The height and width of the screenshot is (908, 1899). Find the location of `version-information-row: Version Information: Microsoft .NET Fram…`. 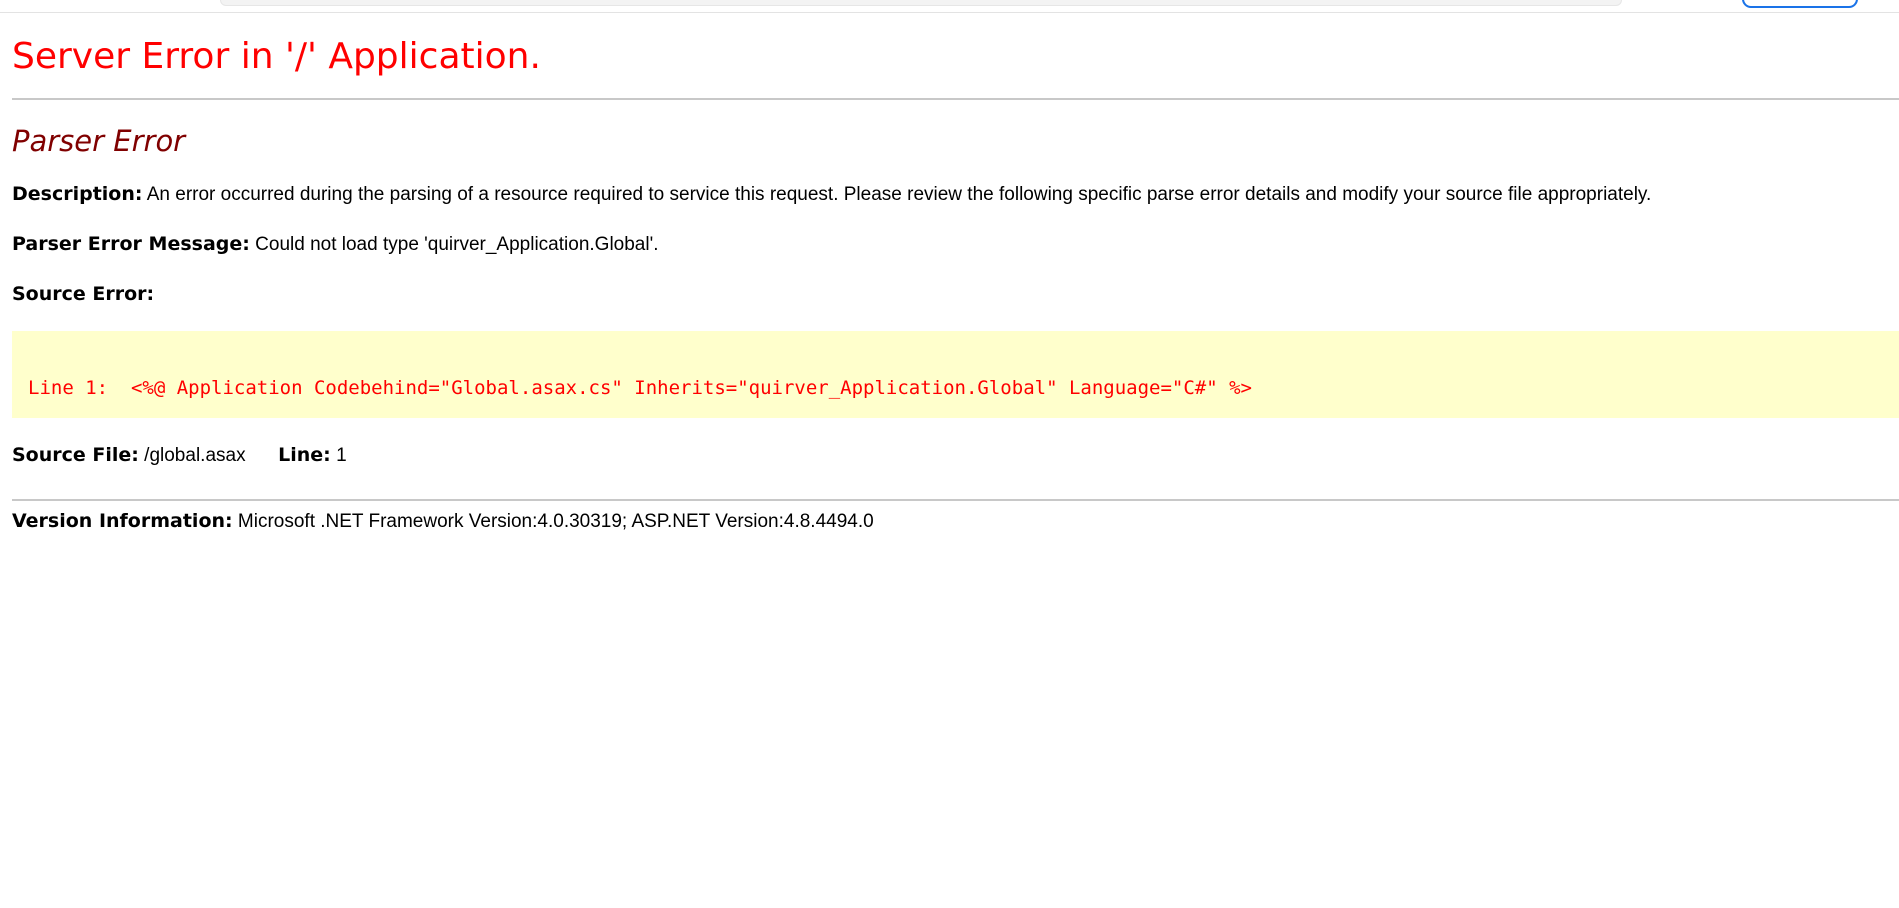

version-information-row: Version Information: Microsoft .NET Fram… is located at coordinates (443, 521).